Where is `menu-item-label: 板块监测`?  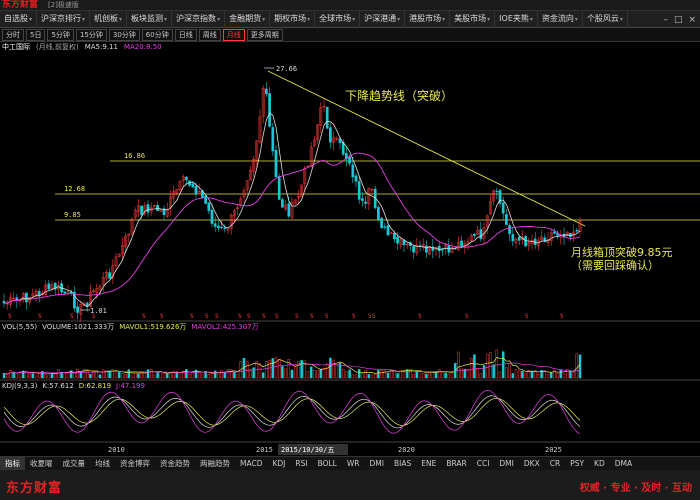 menu-item-label: 板块监测 is located at coordinates (147, 18).